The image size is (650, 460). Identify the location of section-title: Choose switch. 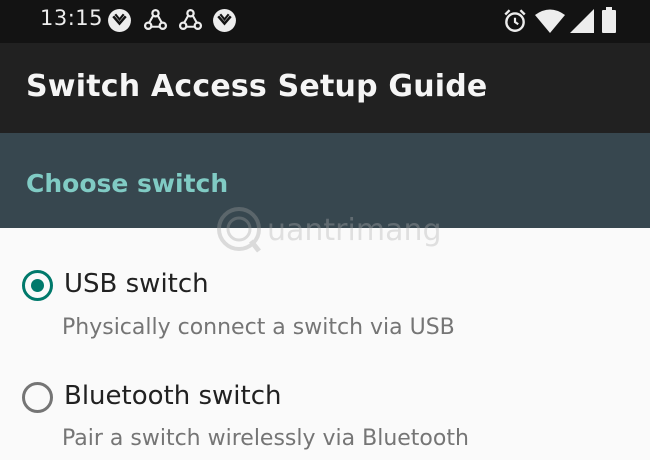
(127, 183).